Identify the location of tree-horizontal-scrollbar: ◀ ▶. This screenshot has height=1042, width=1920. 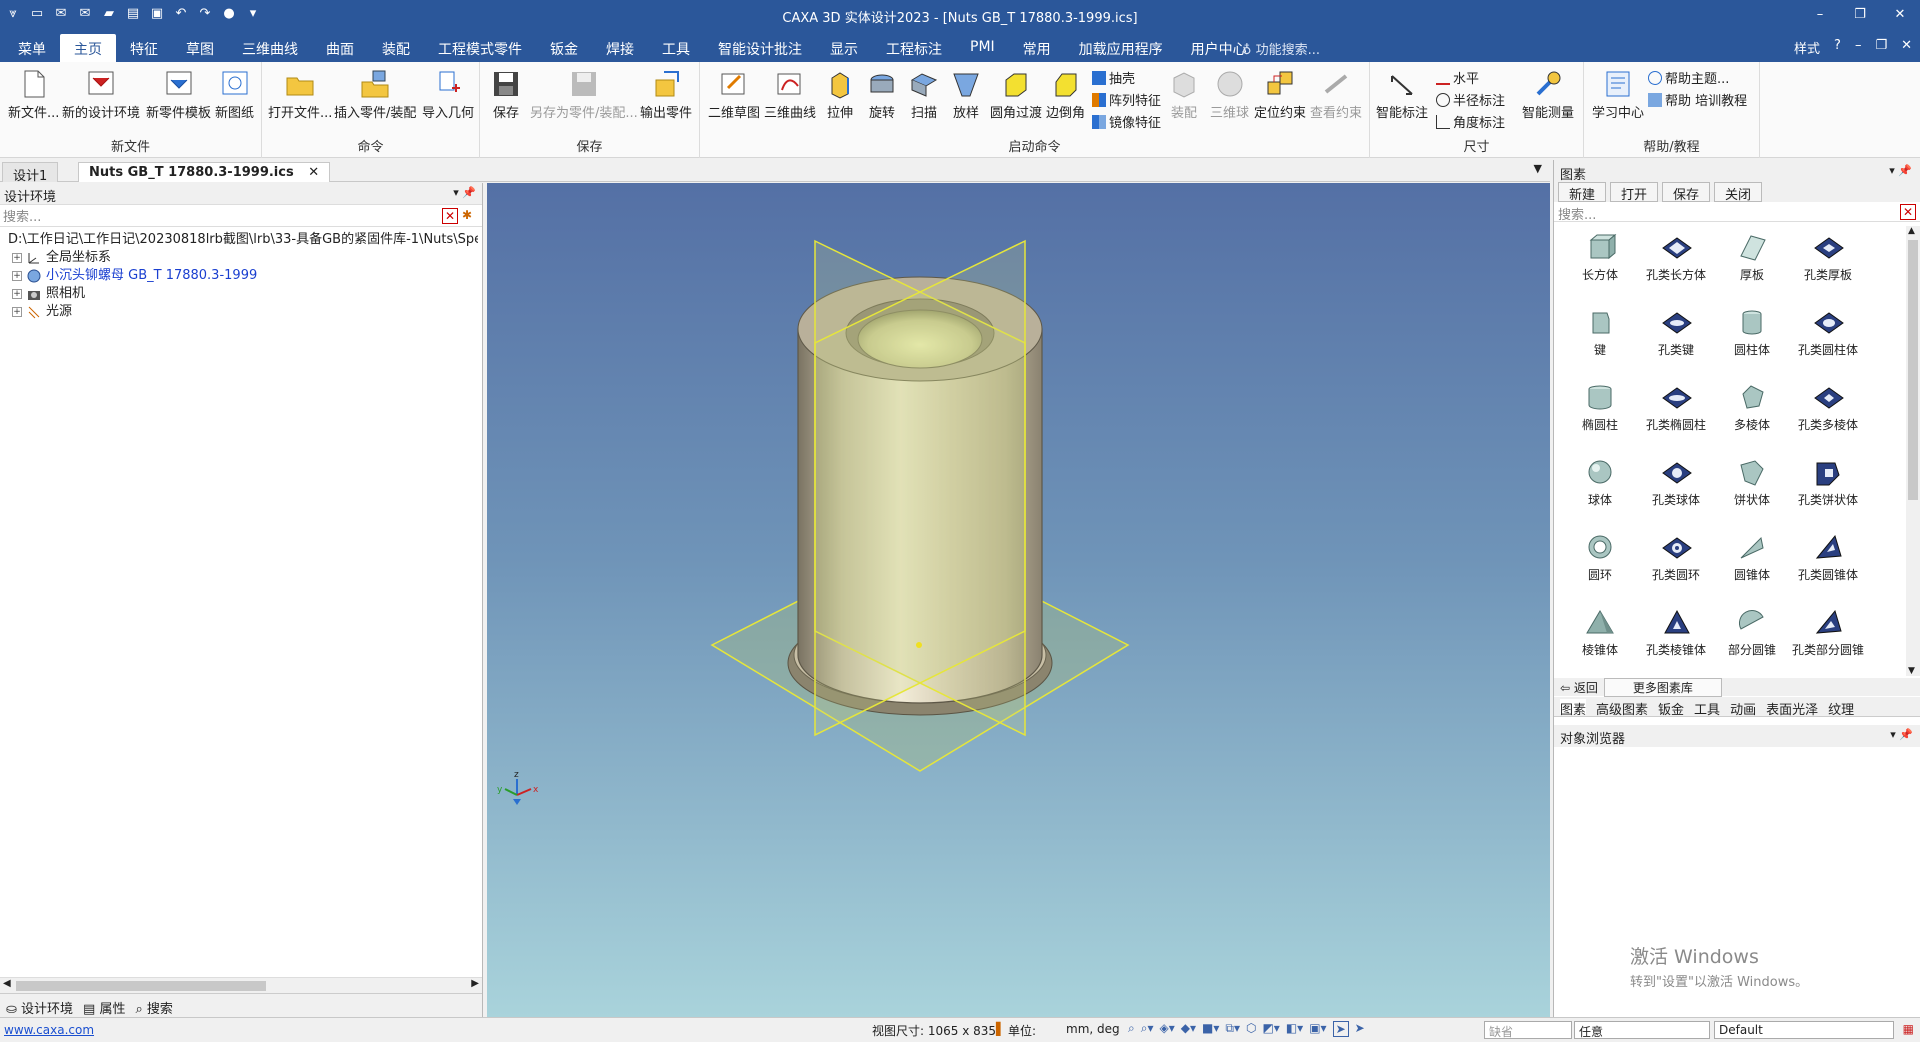
(241, 985).